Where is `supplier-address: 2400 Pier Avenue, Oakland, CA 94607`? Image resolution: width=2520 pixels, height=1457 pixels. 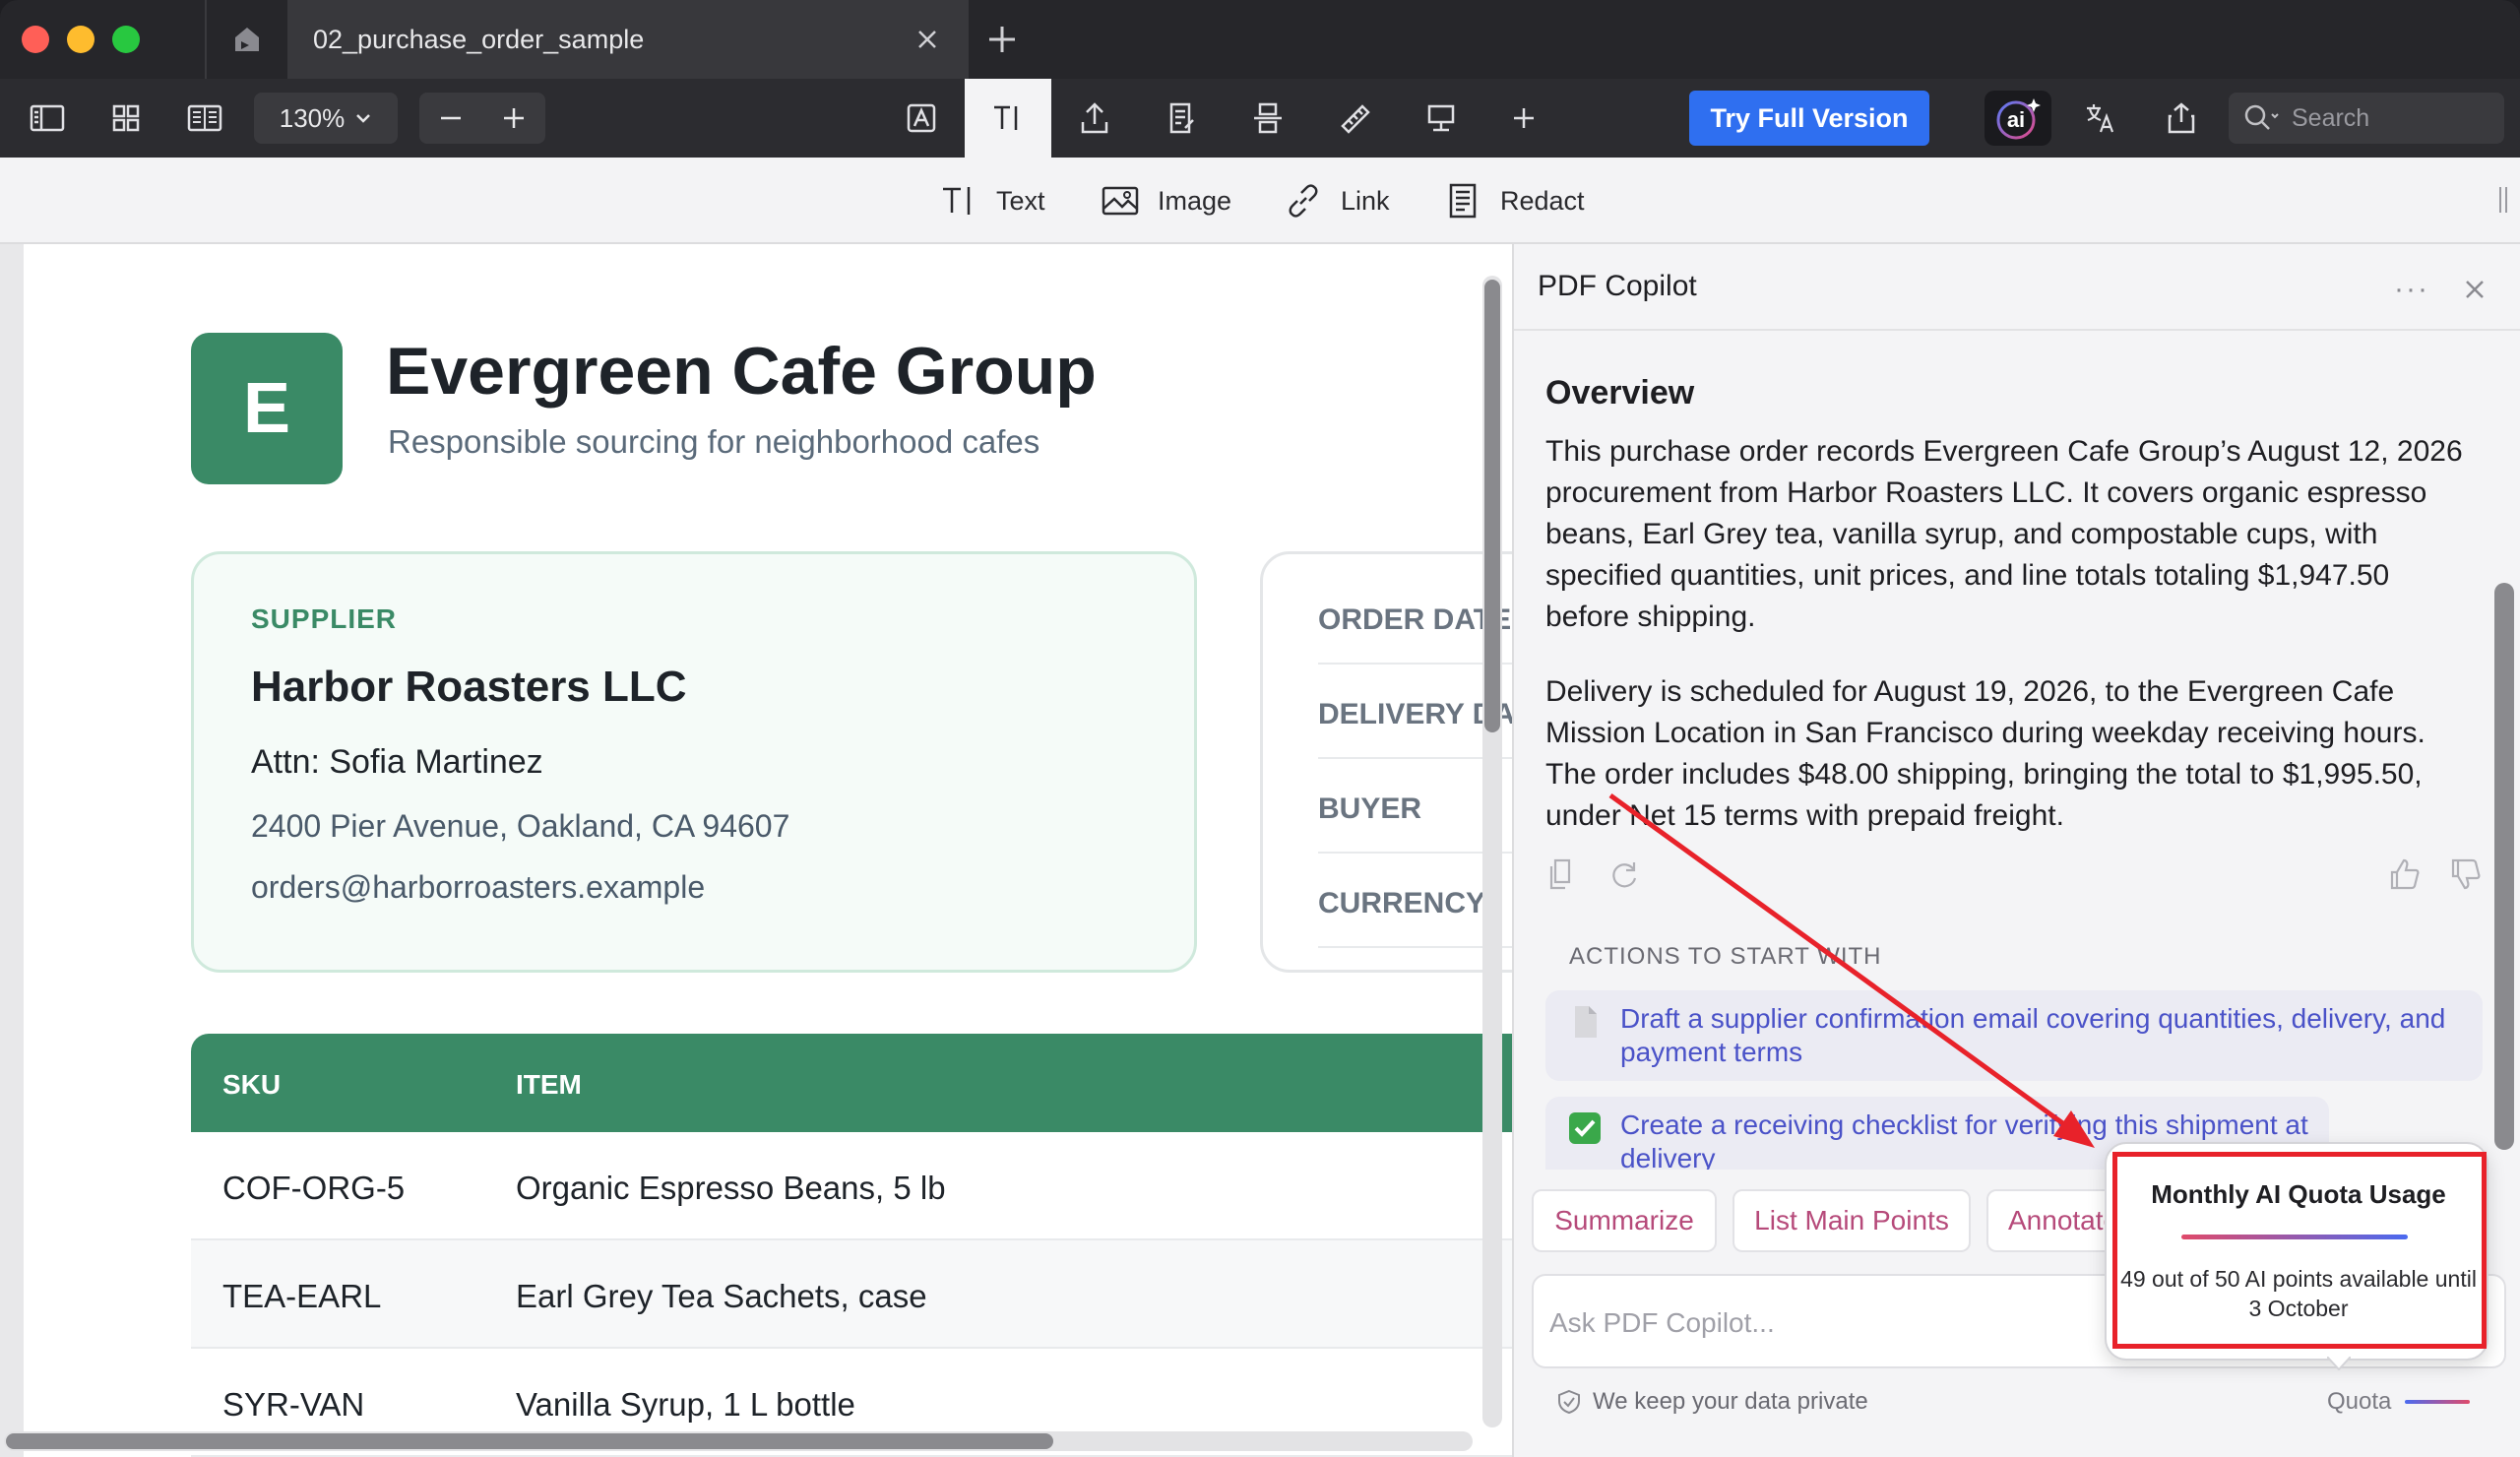
supplier-address: 2400 Pier Avenue, Oakland, CA 94607 is located at coordinates (520, 826).